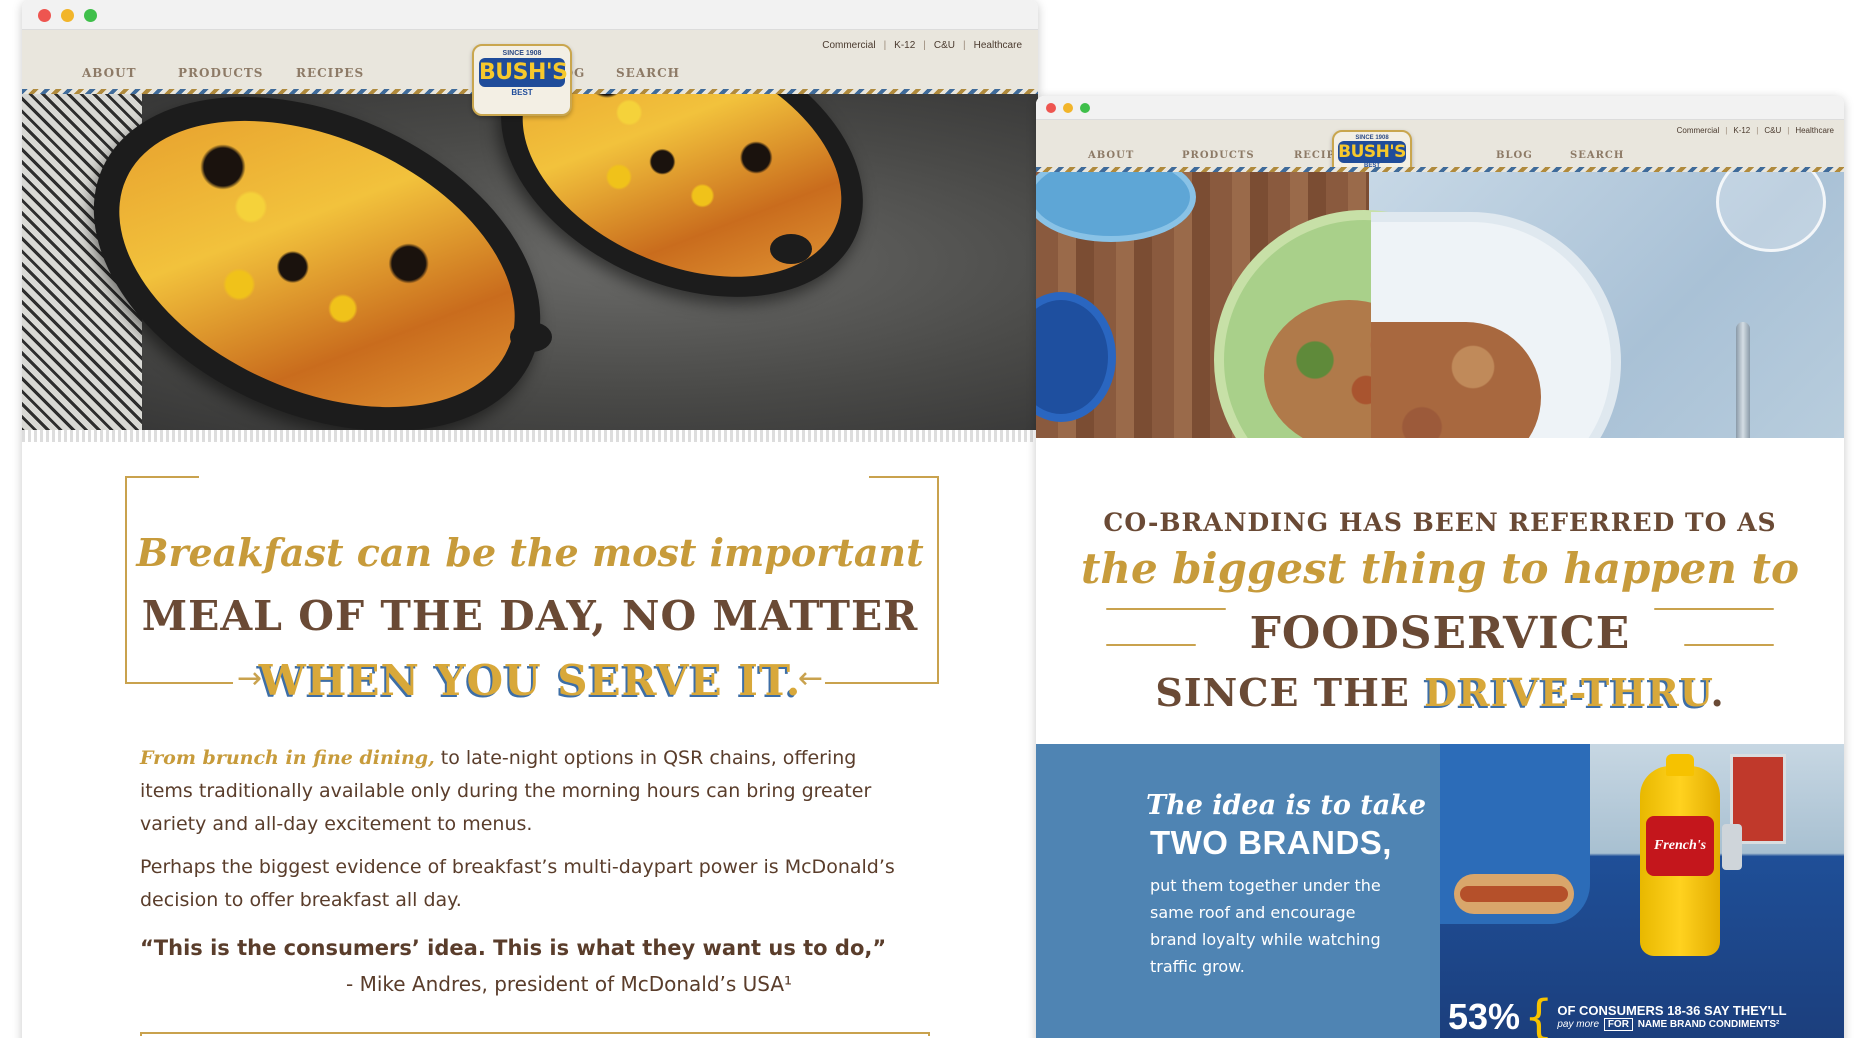 The height and width of the screenshot is (1038, 1860). I want to click on headline-line3: WHEN YOU SERVE IT., so click(530, 680).